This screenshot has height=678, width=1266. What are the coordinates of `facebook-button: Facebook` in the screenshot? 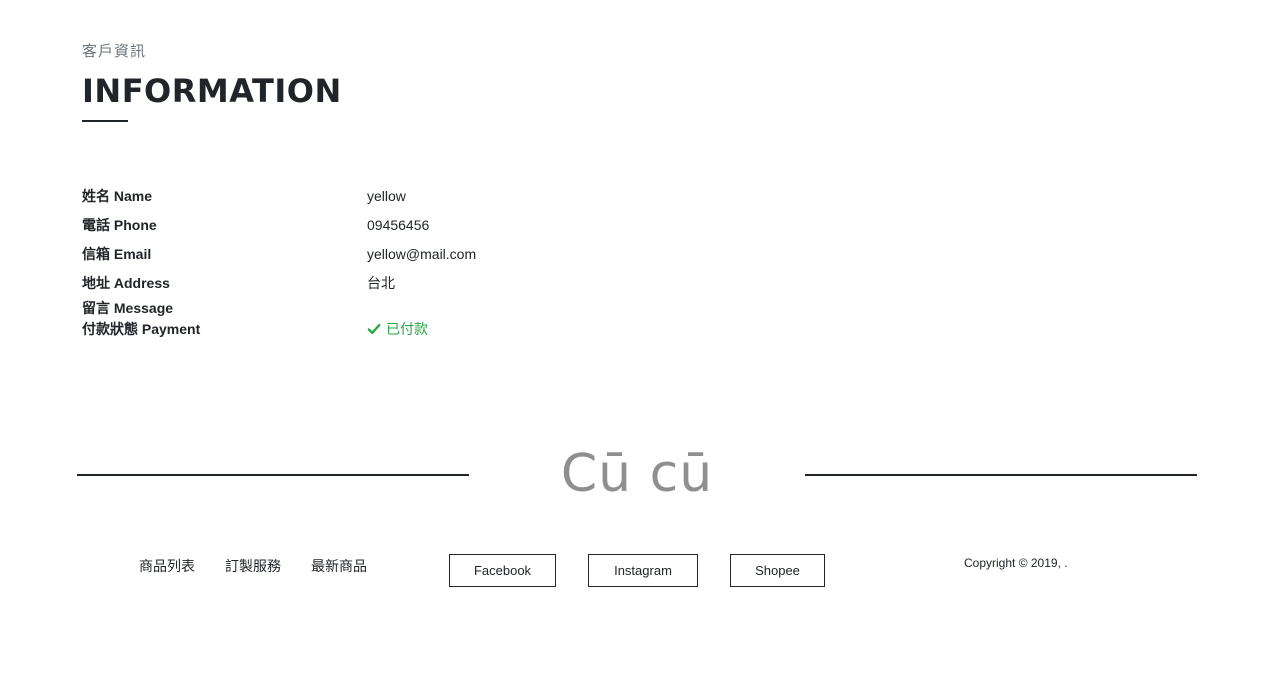 It's located at (502, 570).